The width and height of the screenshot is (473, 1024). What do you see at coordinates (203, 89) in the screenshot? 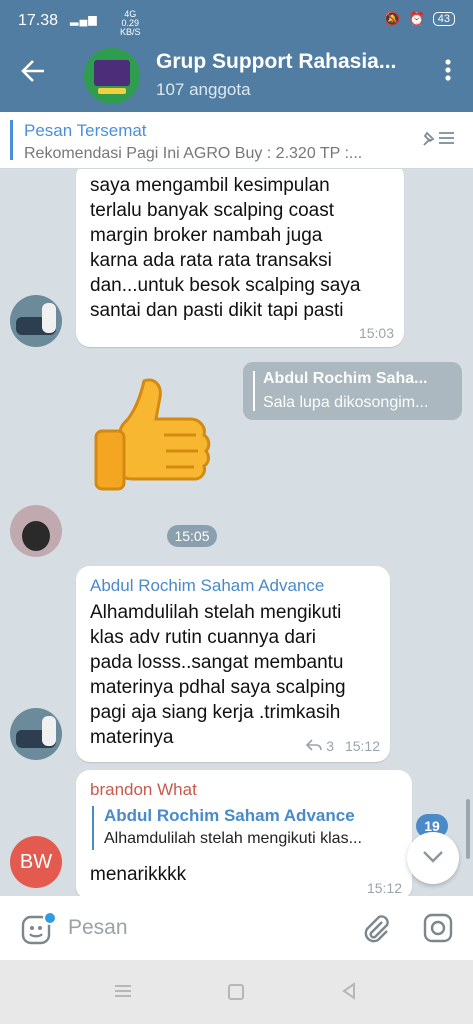
I see `member-count: 107 anggota` at bounding box center [203, 89].